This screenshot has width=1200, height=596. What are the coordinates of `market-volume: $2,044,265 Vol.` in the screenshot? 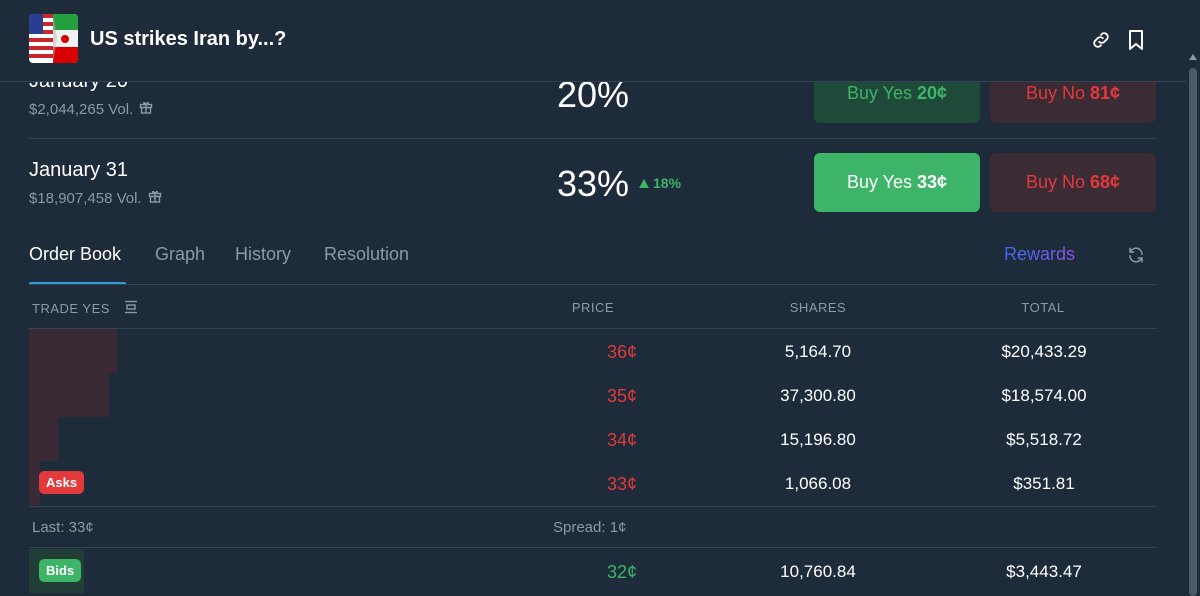 It's located at (91, 109).